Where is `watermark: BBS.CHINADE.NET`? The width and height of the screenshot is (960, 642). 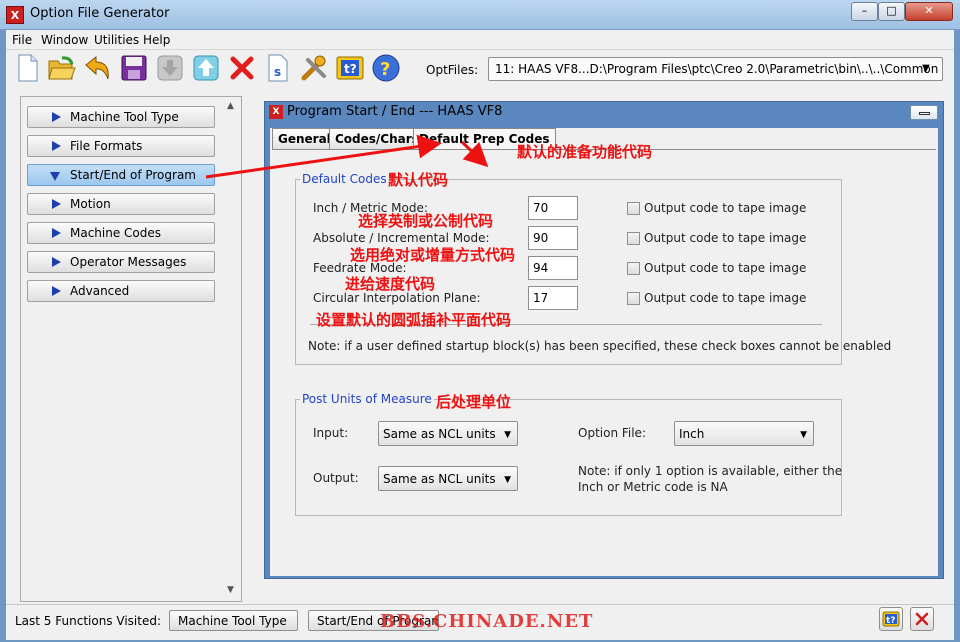 watermark: BBS.CHINADE.NET is located at coordinates (487, 621).